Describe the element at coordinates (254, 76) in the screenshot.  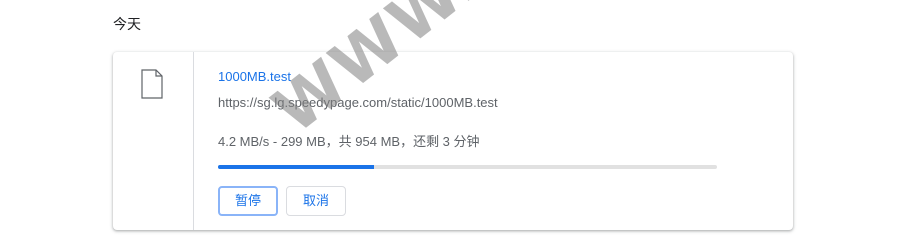
I see `file-name-link: 1000MB.test` at that location.